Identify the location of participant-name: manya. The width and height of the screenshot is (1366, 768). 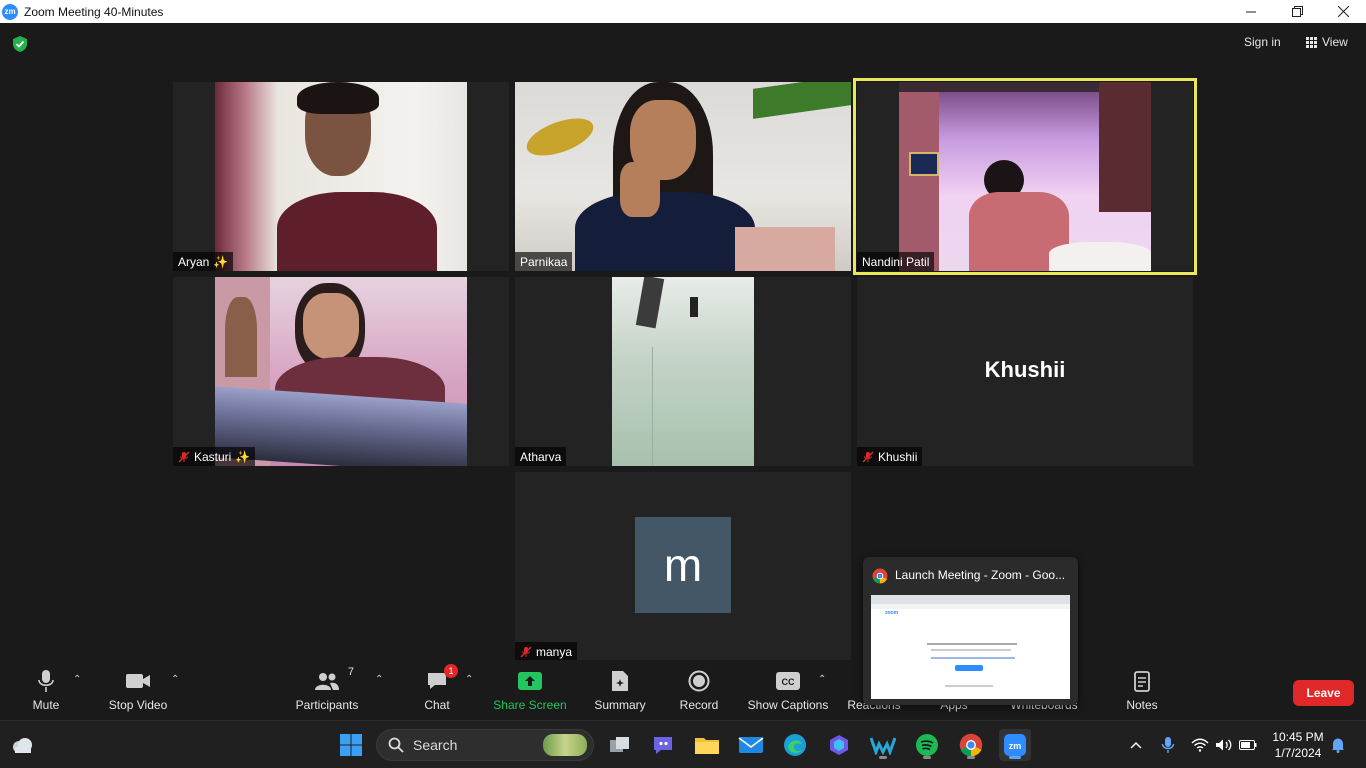
(554, 651).